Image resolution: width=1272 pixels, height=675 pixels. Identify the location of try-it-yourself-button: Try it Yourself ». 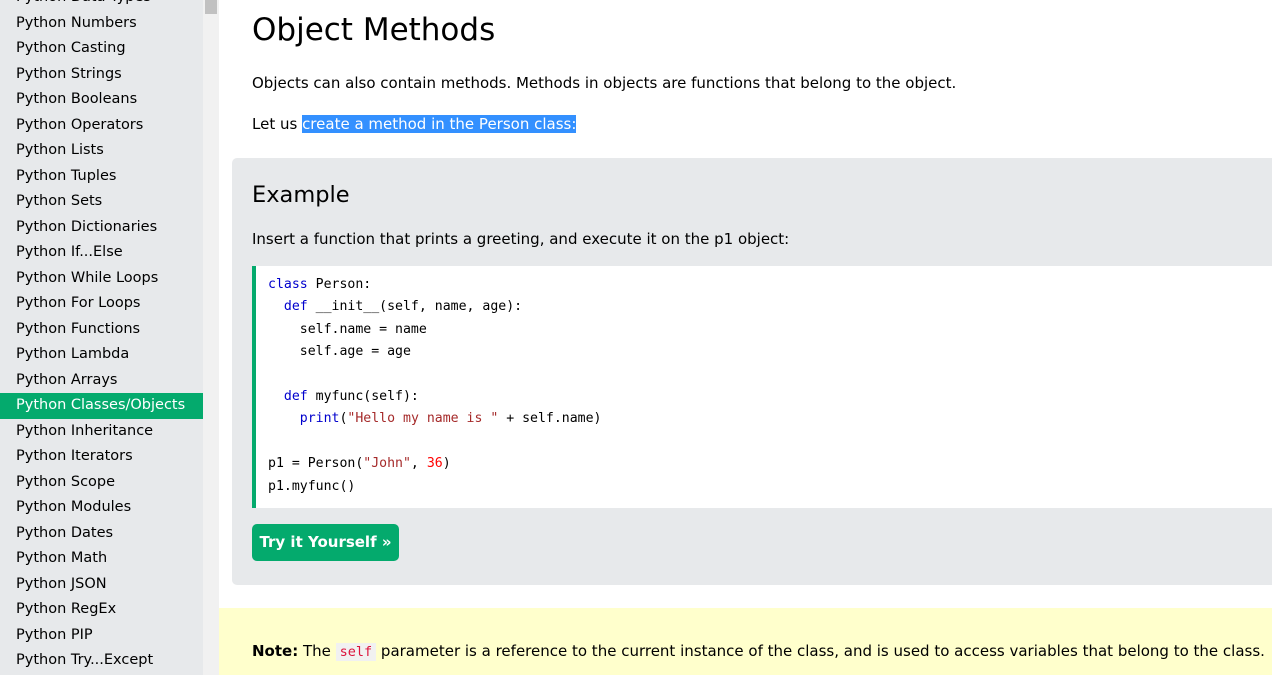
(325, 542).